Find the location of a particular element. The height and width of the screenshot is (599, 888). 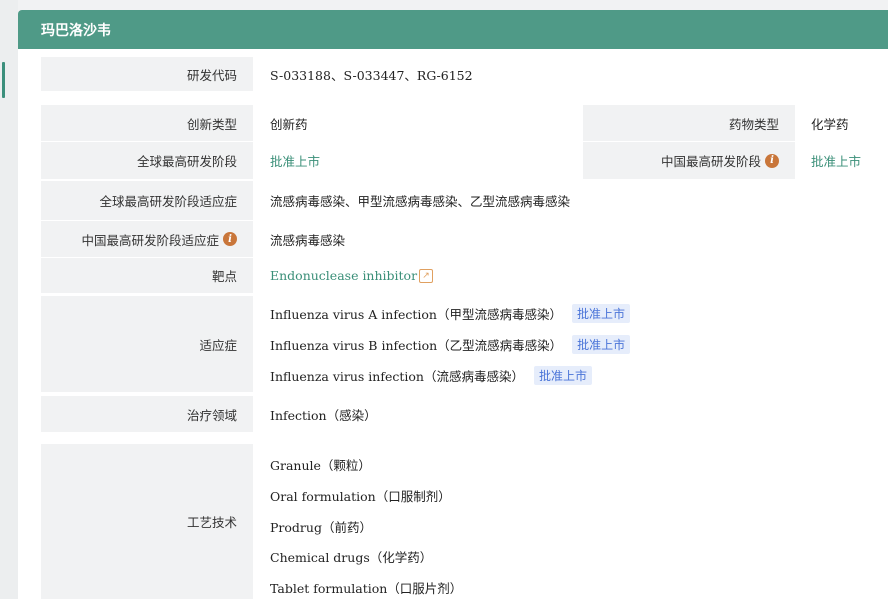

technology-item: Tablet formulation（口服片剂） is located at coordinates (366, 588).